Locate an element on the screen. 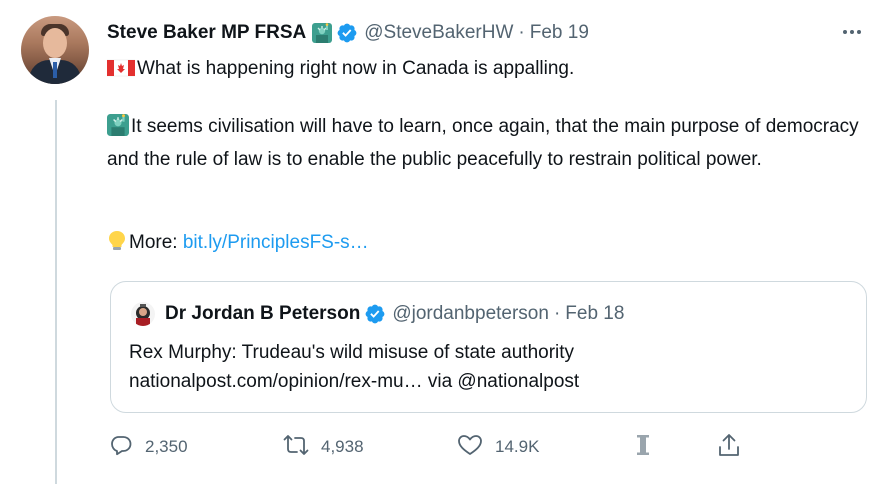 This screenshot has width=879, height=484. reply-count: 2,350 is located at coordinates (166, 446).